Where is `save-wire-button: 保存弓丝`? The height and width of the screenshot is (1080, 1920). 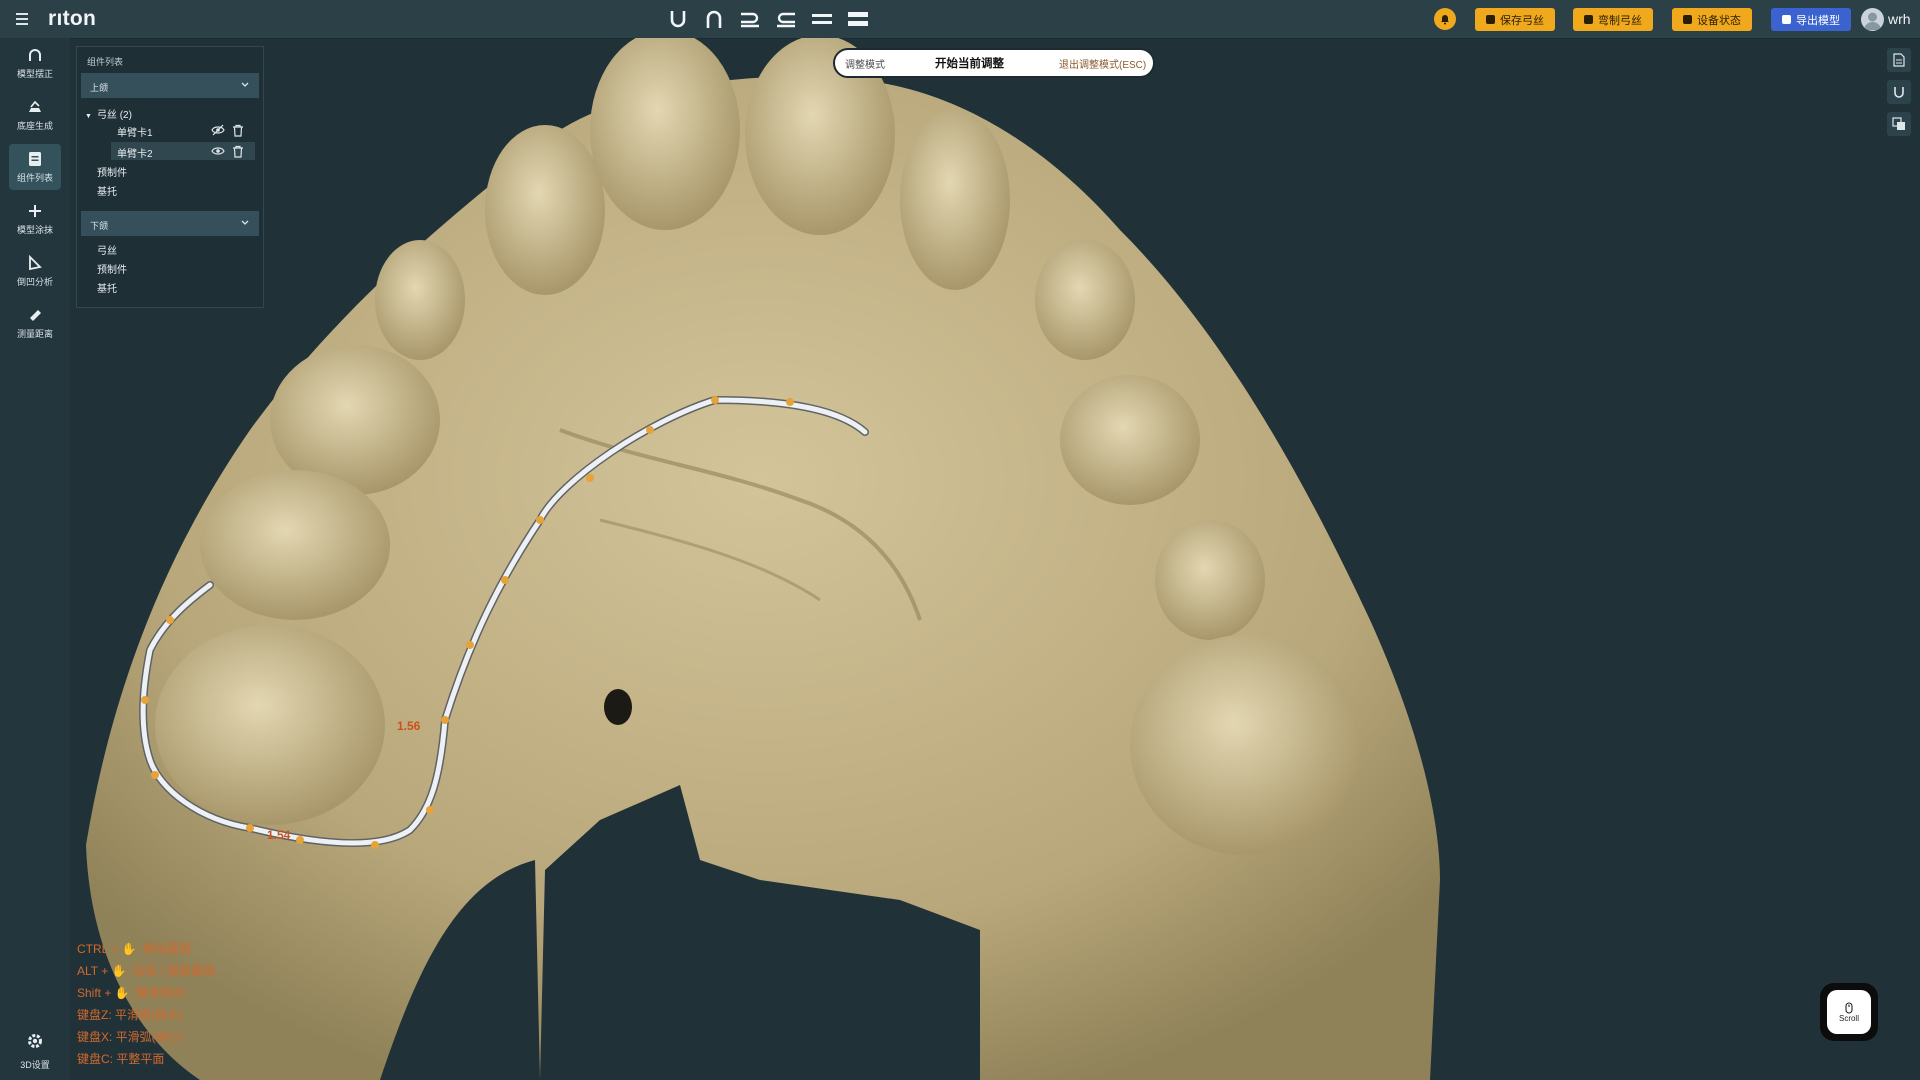 save-wire-button: 保存弓丝 is located at coordinates (1515, 19).